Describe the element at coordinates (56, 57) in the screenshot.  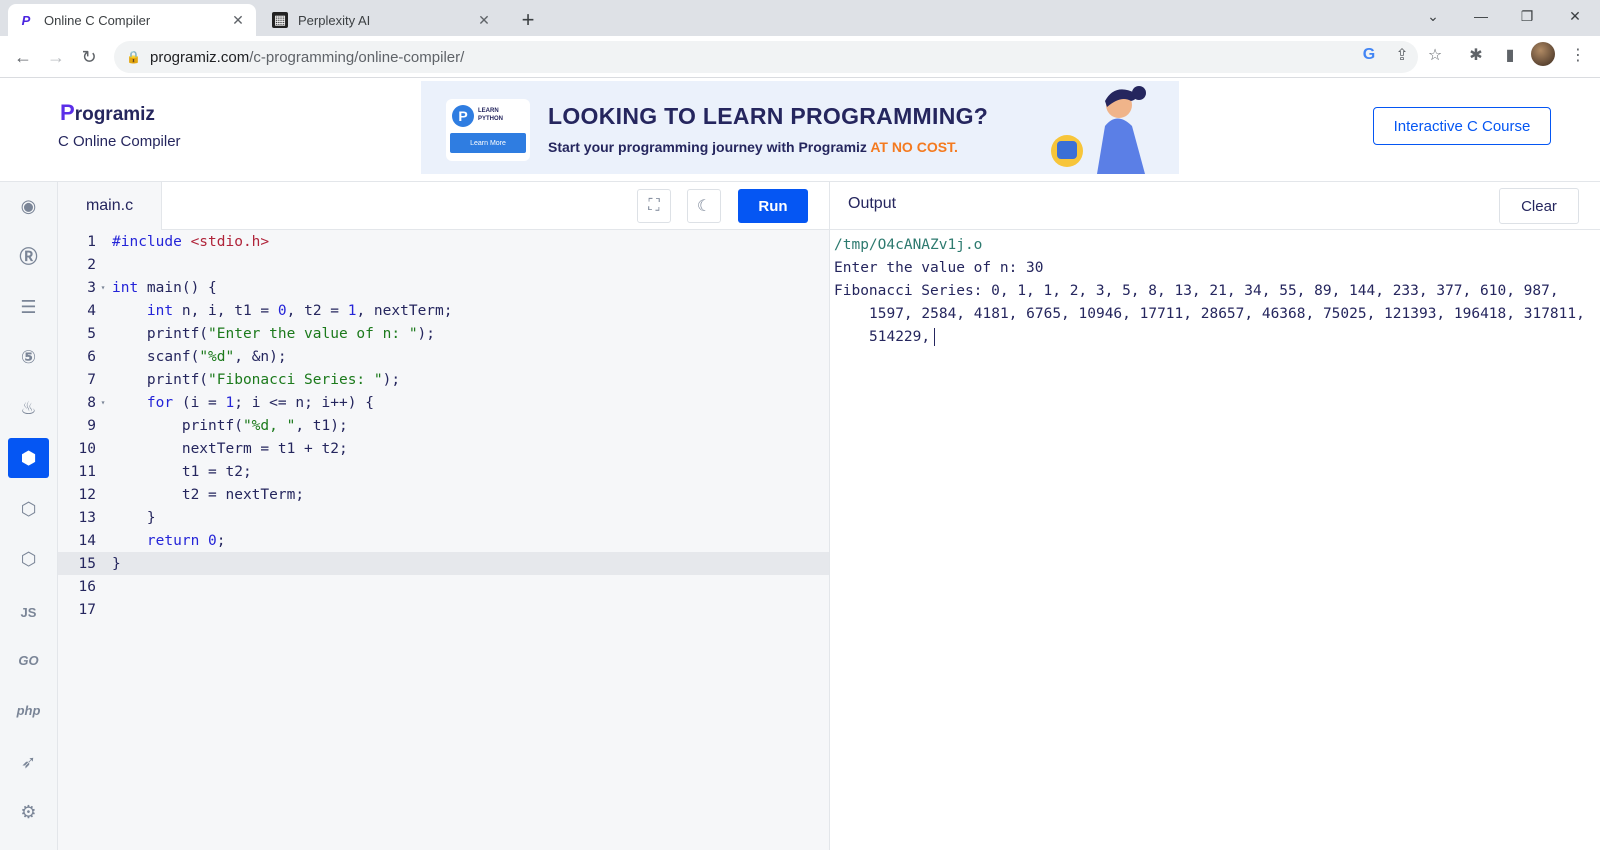
I see `forward-icon: →` at that location.